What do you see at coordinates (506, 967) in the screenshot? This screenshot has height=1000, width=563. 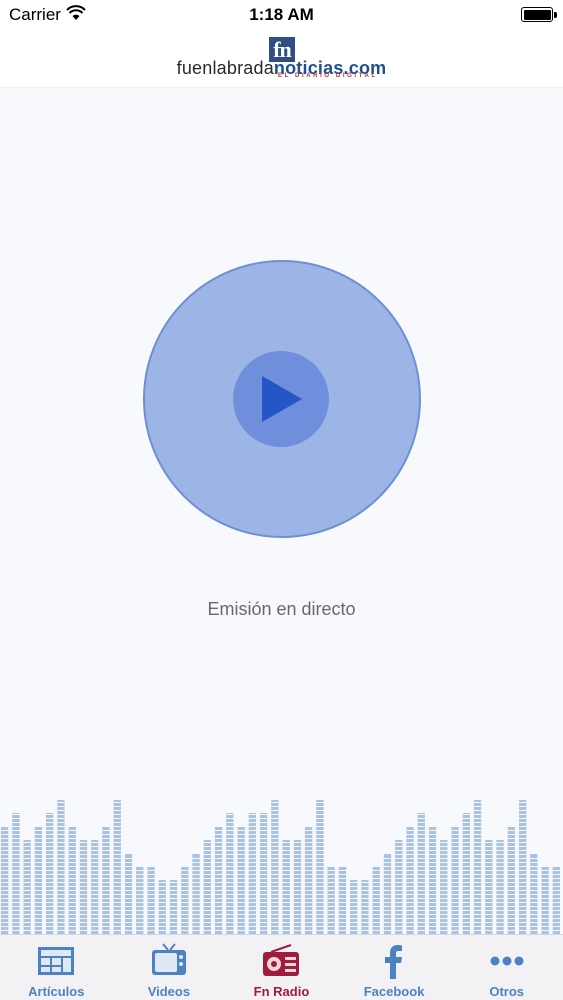 I see `tab-otros: Otros` at bounding box center [506, 967].